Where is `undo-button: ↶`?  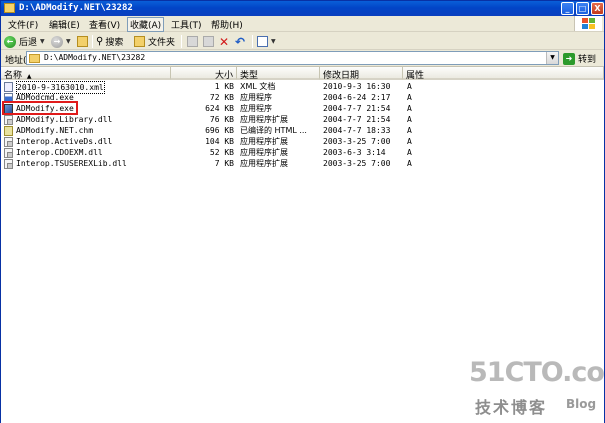
undo-button: ↶ is located at coordinates (240, 41).